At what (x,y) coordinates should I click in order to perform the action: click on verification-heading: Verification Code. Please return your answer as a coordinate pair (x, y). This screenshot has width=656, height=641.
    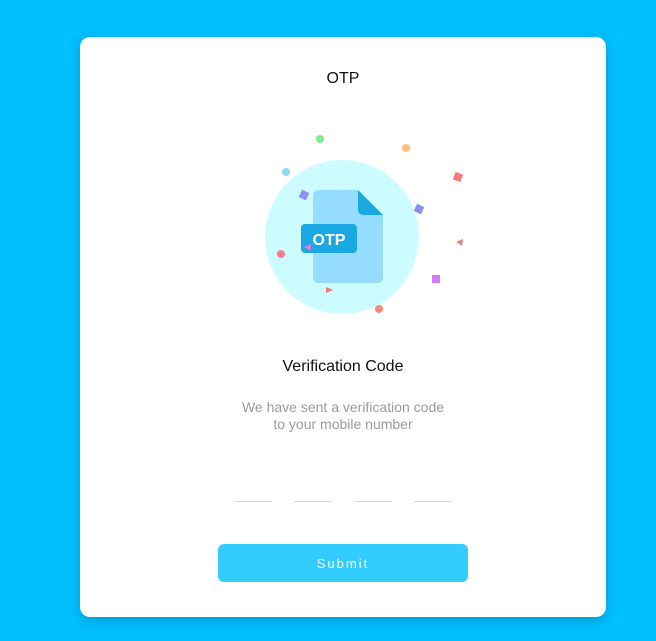
    Looking at the image, I should click on (343, 366).